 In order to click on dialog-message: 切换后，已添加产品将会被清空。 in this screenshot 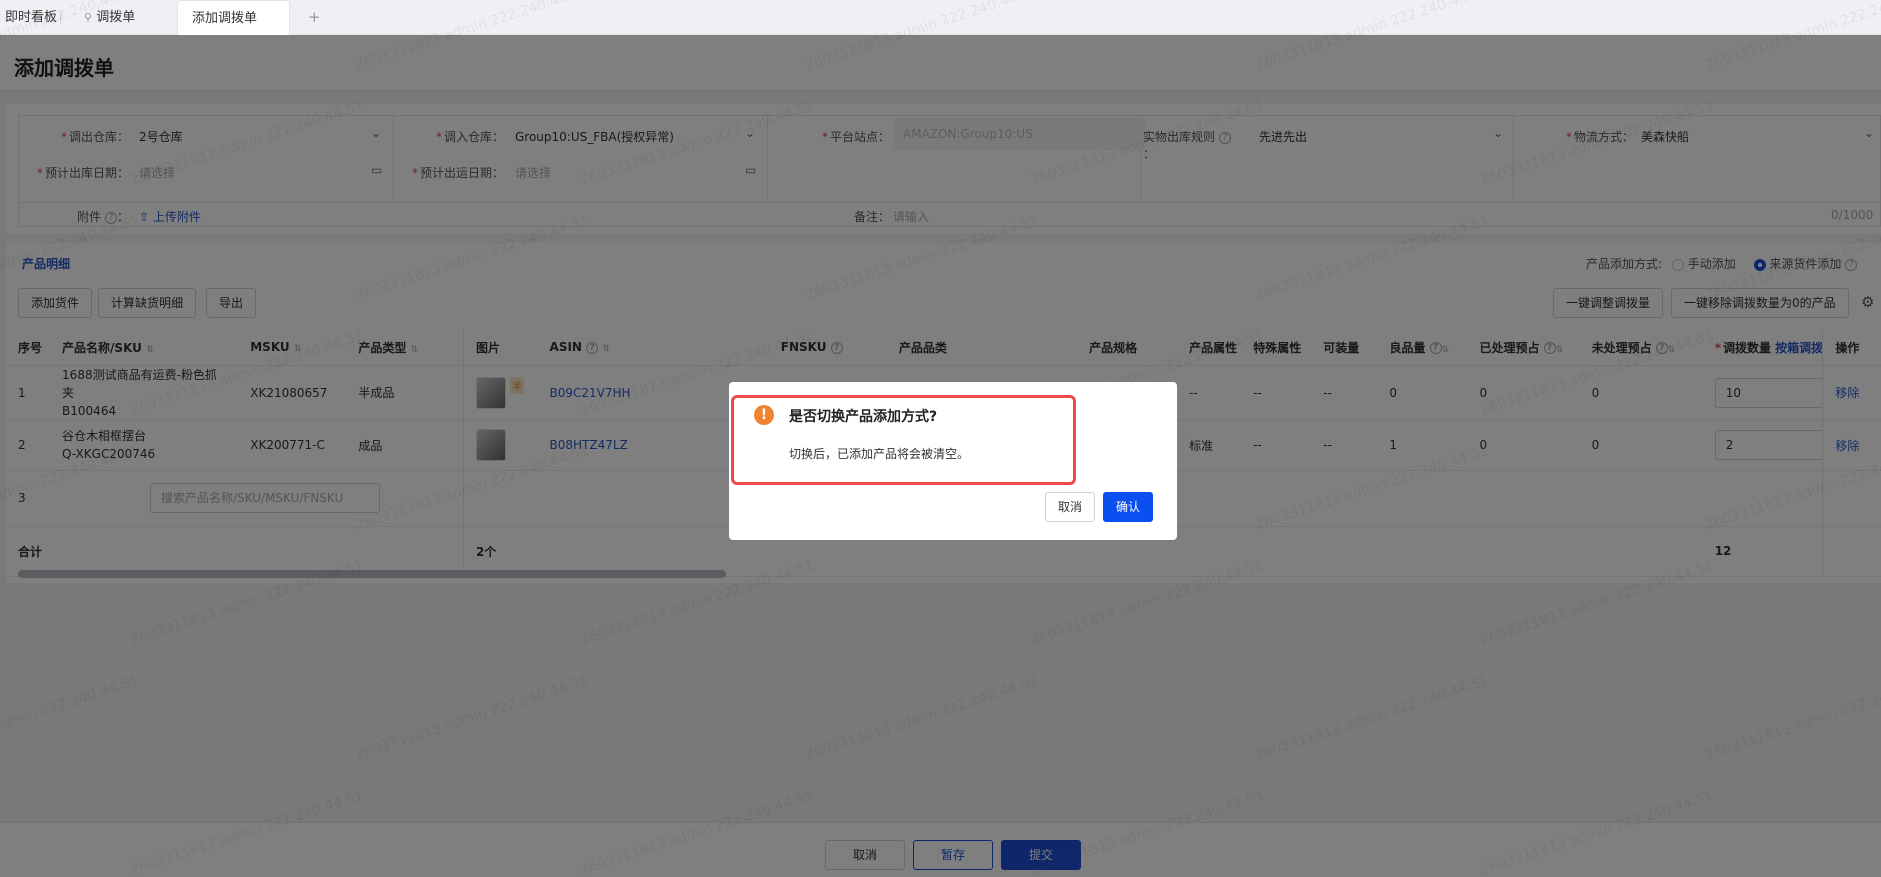, I will do `click(879, 454)`.